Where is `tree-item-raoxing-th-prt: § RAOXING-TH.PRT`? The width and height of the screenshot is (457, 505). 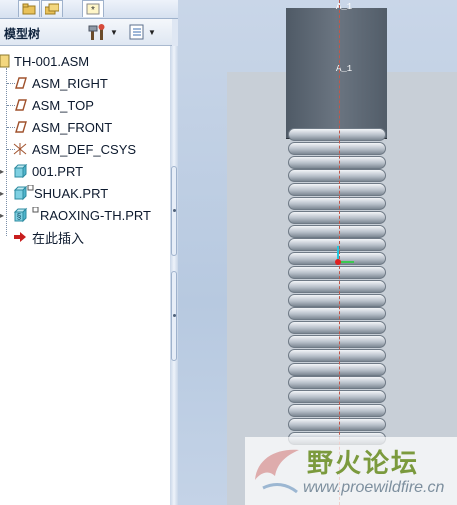
tree-item-raoxing-th-prt: § RAOXING-TH.PRT is located at coordinates (81, 215).